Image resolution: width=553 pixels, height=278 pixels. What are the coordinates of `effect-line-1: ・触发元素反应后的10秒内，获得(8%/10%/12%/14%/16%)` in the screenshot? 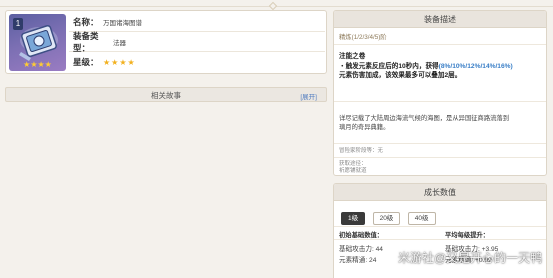 It's located at (426, 66).